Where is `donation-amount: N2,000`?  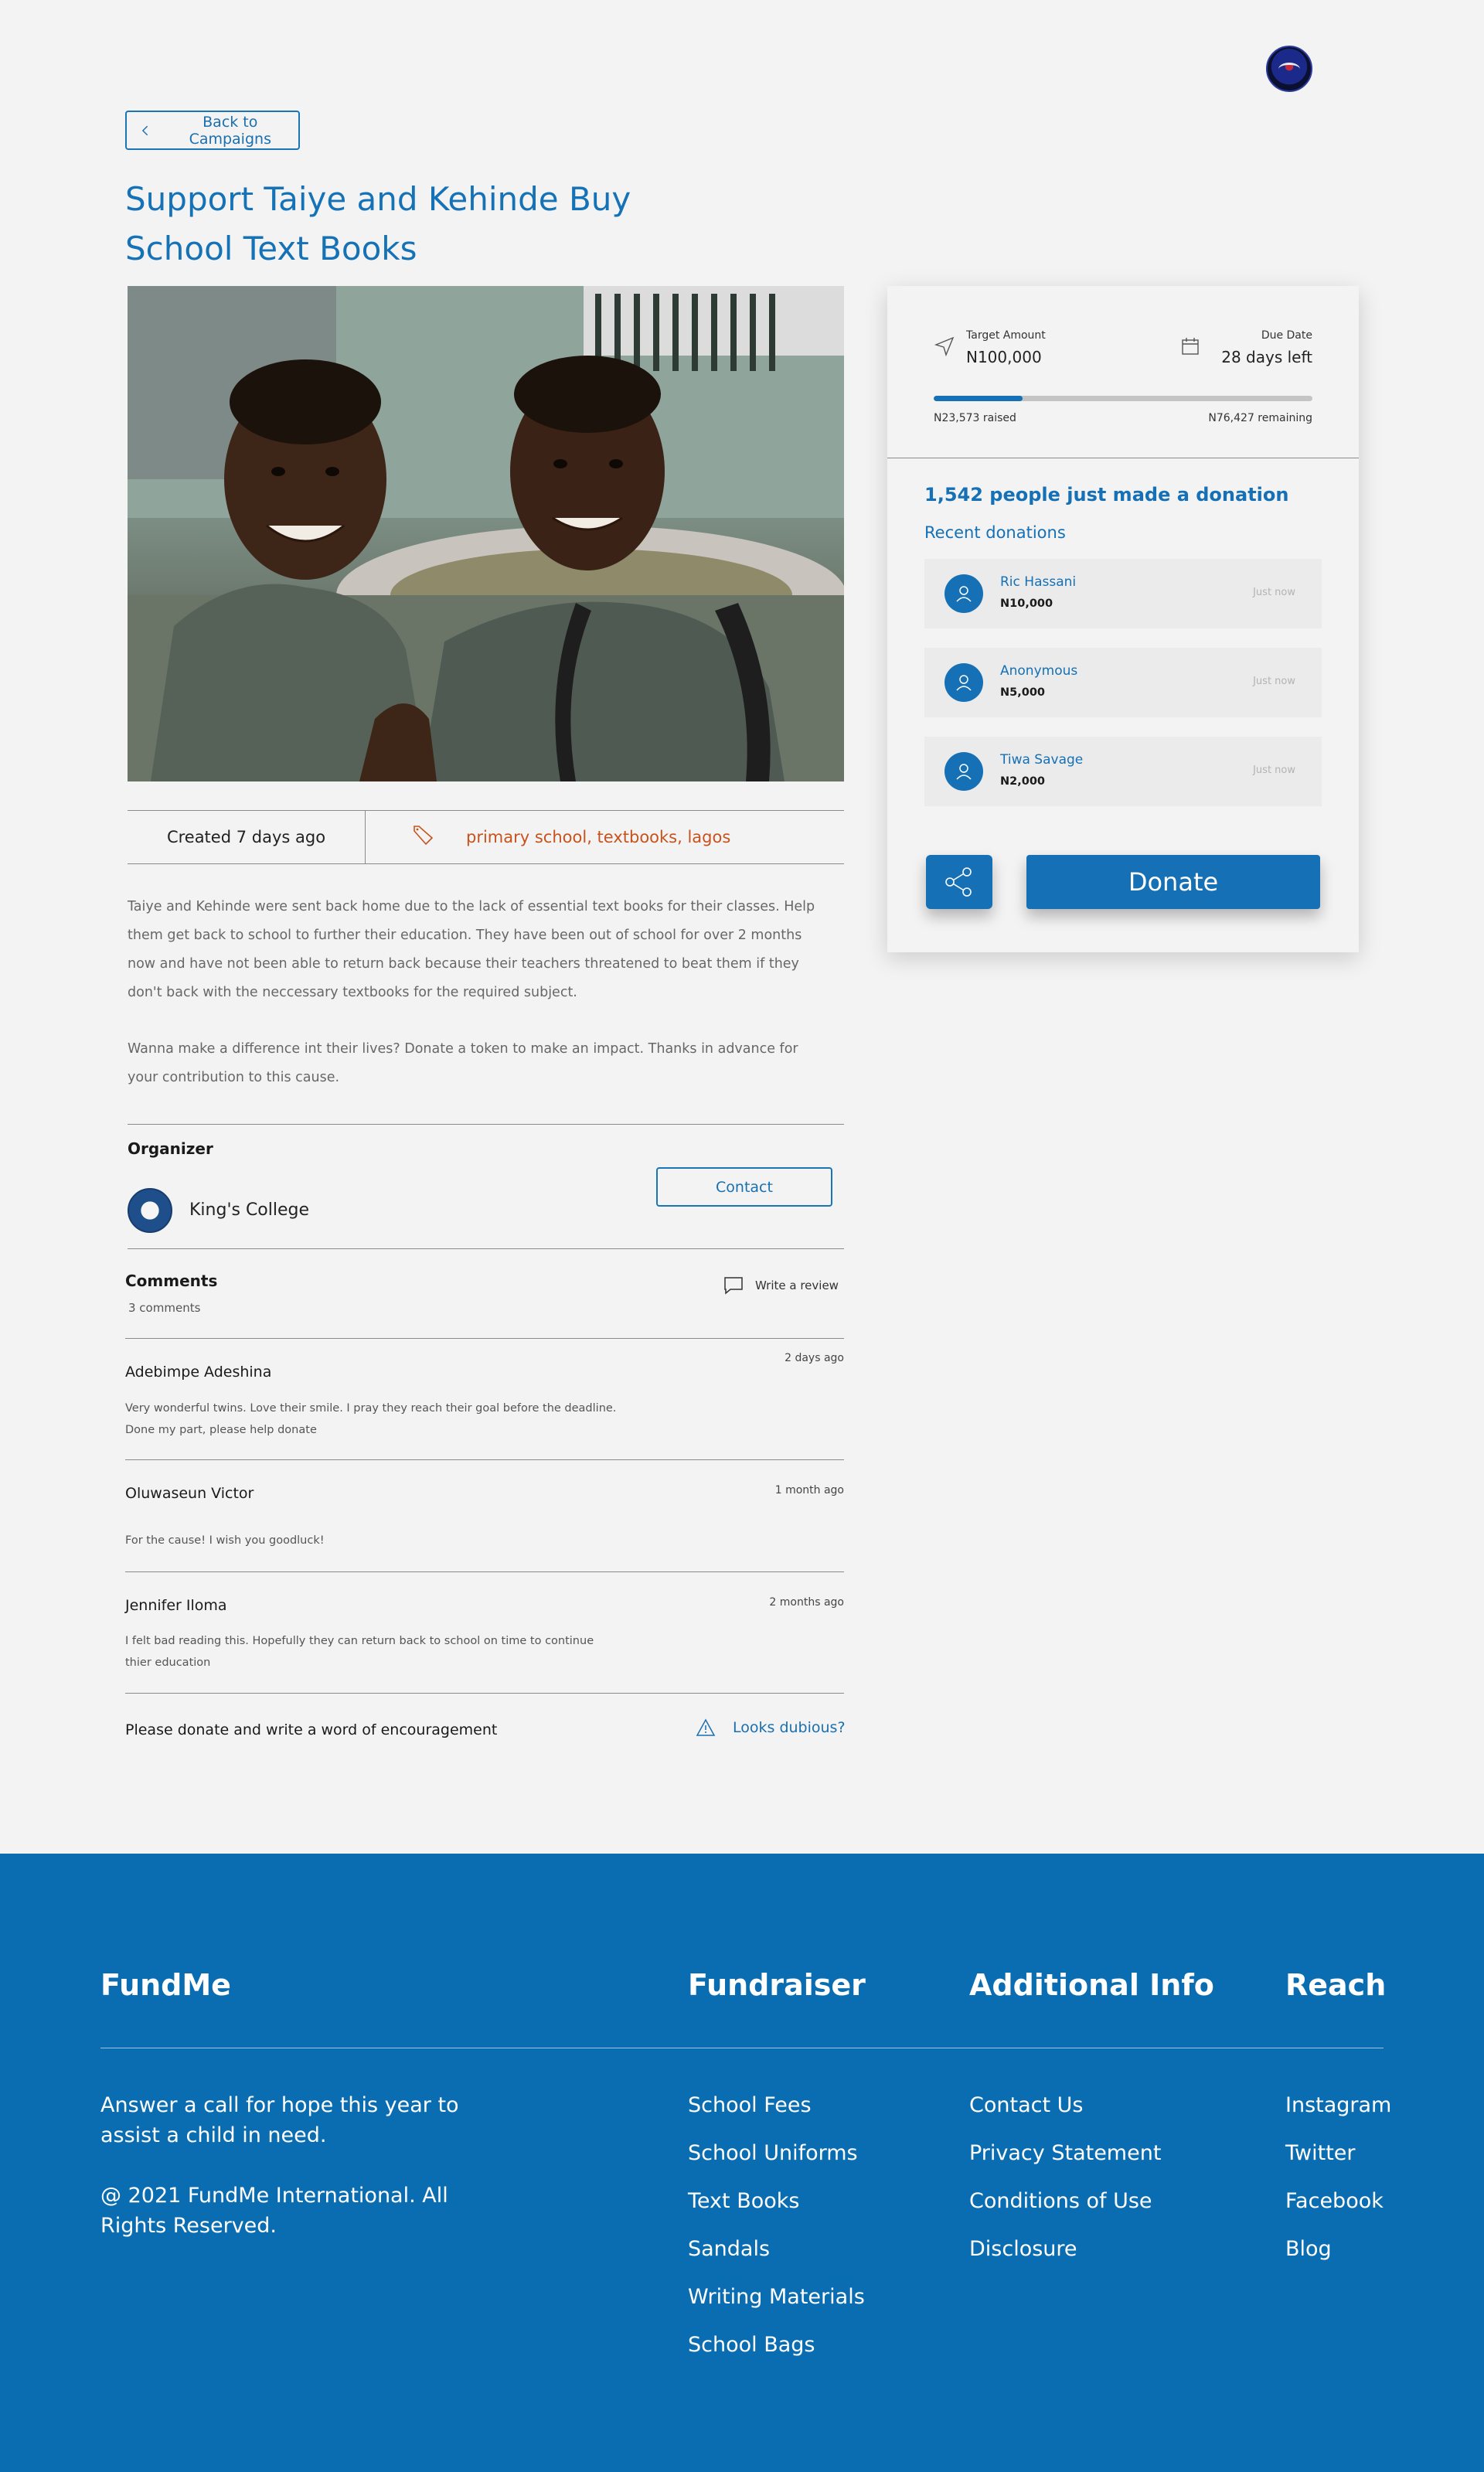 donation-amount: N2,000 is located at coordinates (1022, 782).